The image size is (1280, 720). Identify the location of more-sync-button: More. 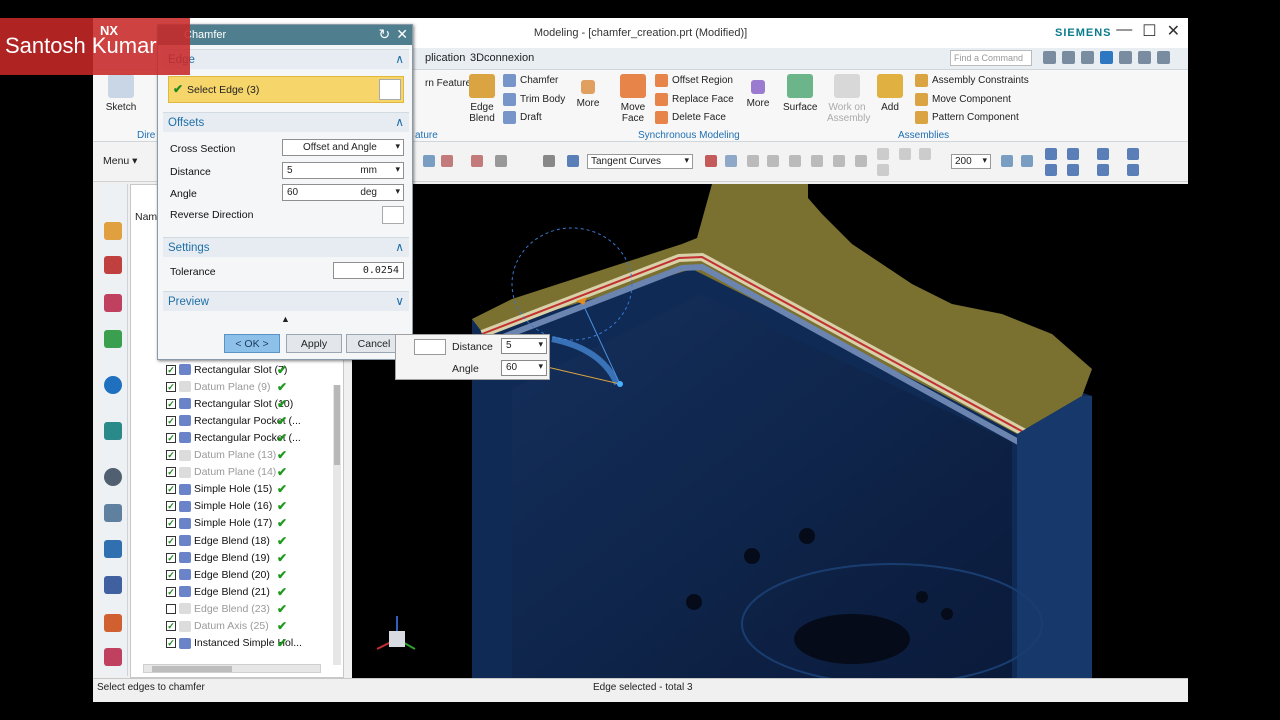
(758, 91).